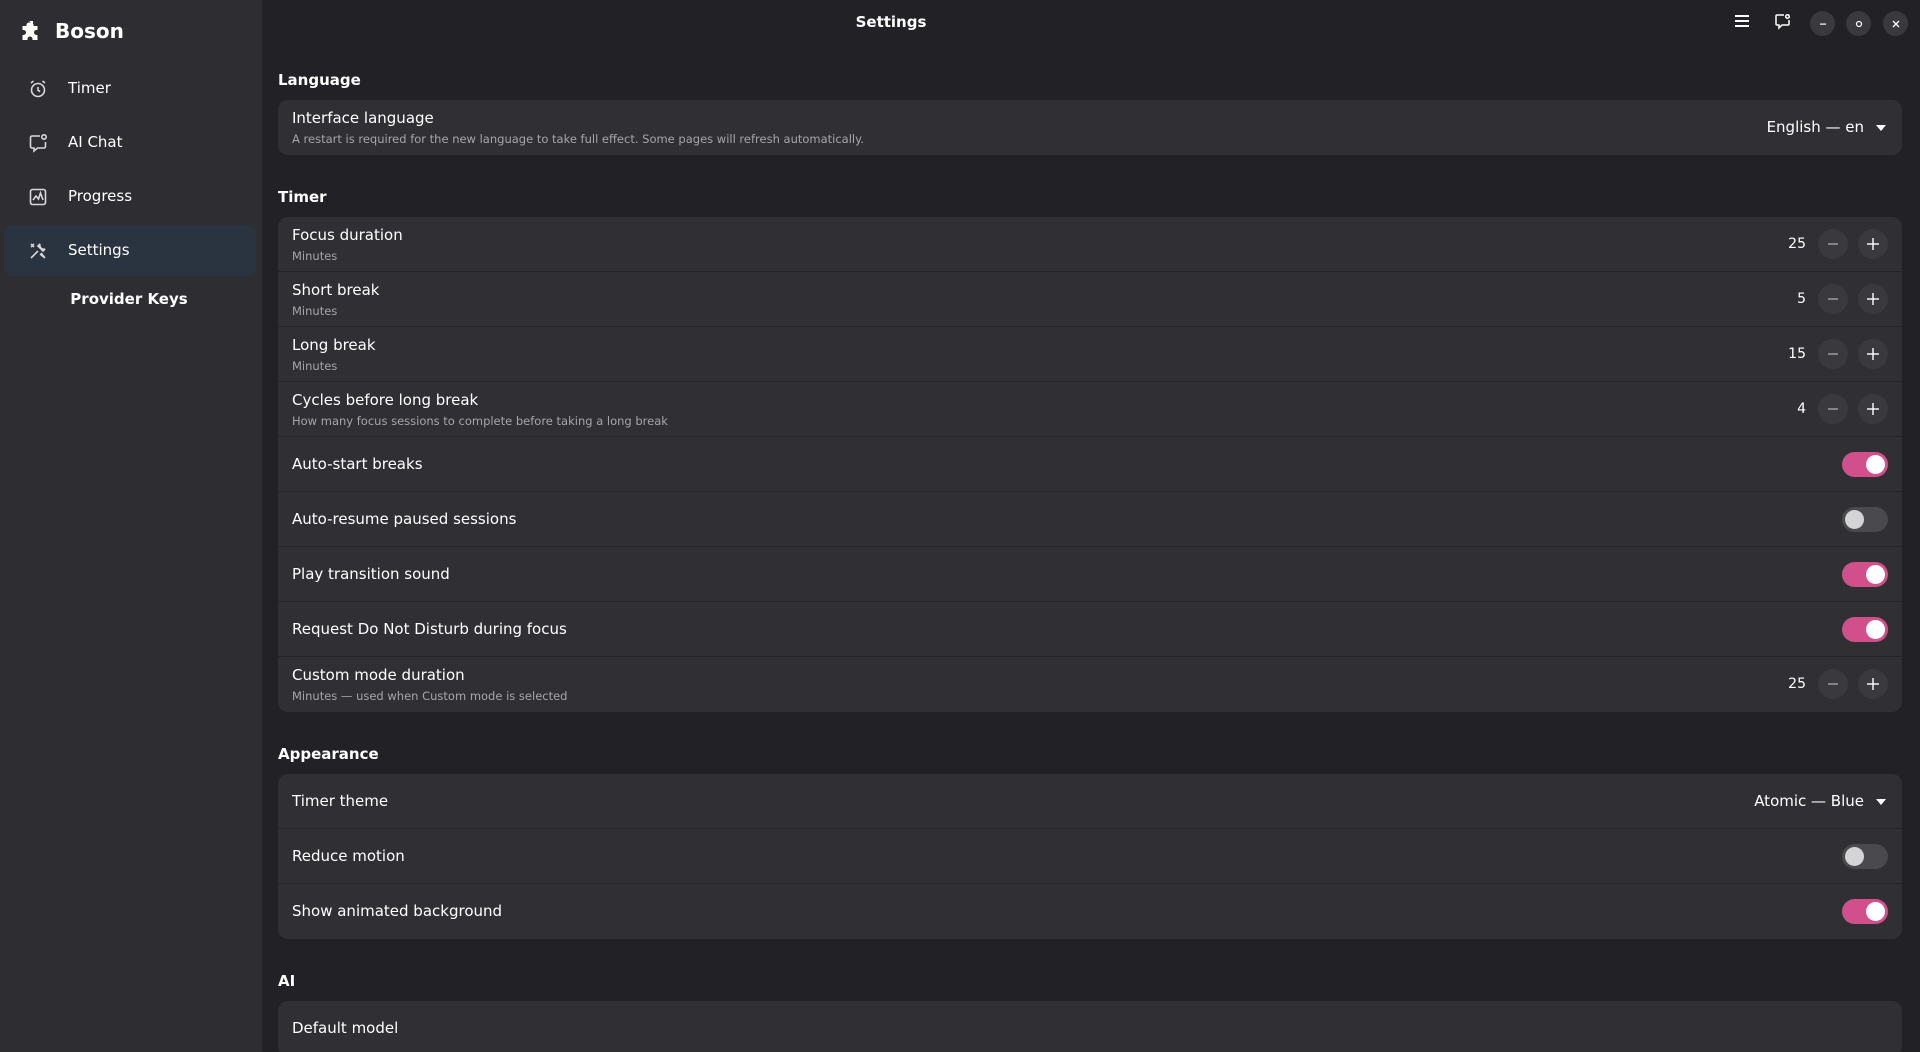  What do you see at coordinates (1865, 629) in the screenshot?
I see `dnd-toggle` at bounding box center [1865, 629].